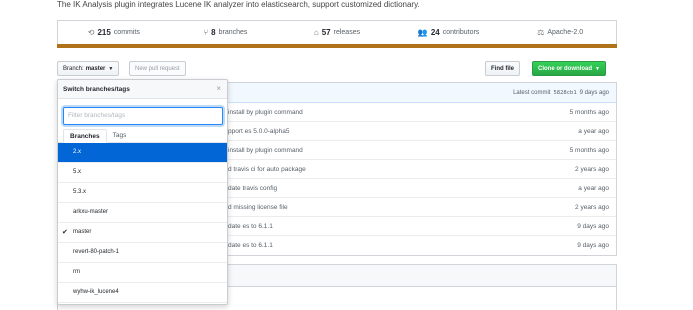 The image size is (693, 310). I want to click on stat-commits: ⟲ 215 commits, so click(114, 32).